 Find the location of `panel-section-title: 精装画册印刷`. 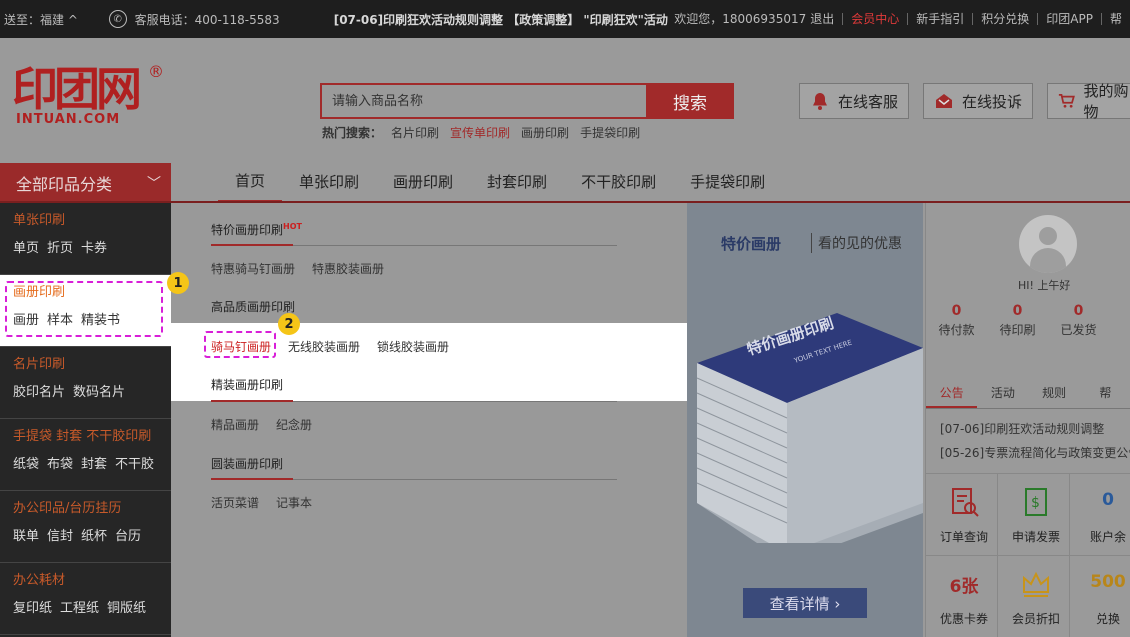

panel-section-title: 精装画册印刷 is located at coordinates (247, 384).